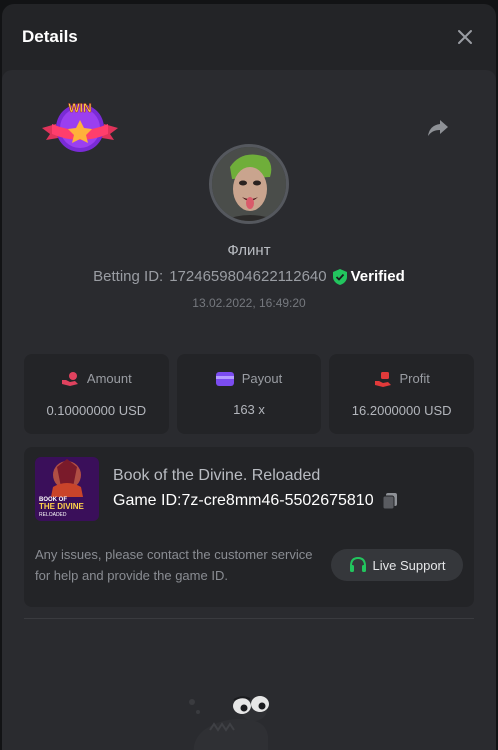 The image size is (498, 750). What do you see at coordinates (262, 378) in the screenshot?
I see `stat-label: Payout` at bounding box center [262, 378].